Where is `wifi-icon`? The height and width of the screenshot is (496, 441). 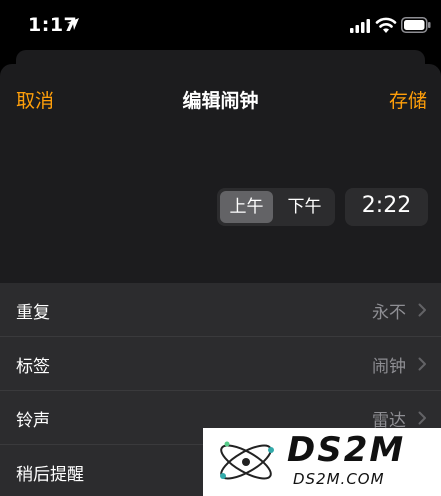
wifi-icon is located at coordinates (386, 25).